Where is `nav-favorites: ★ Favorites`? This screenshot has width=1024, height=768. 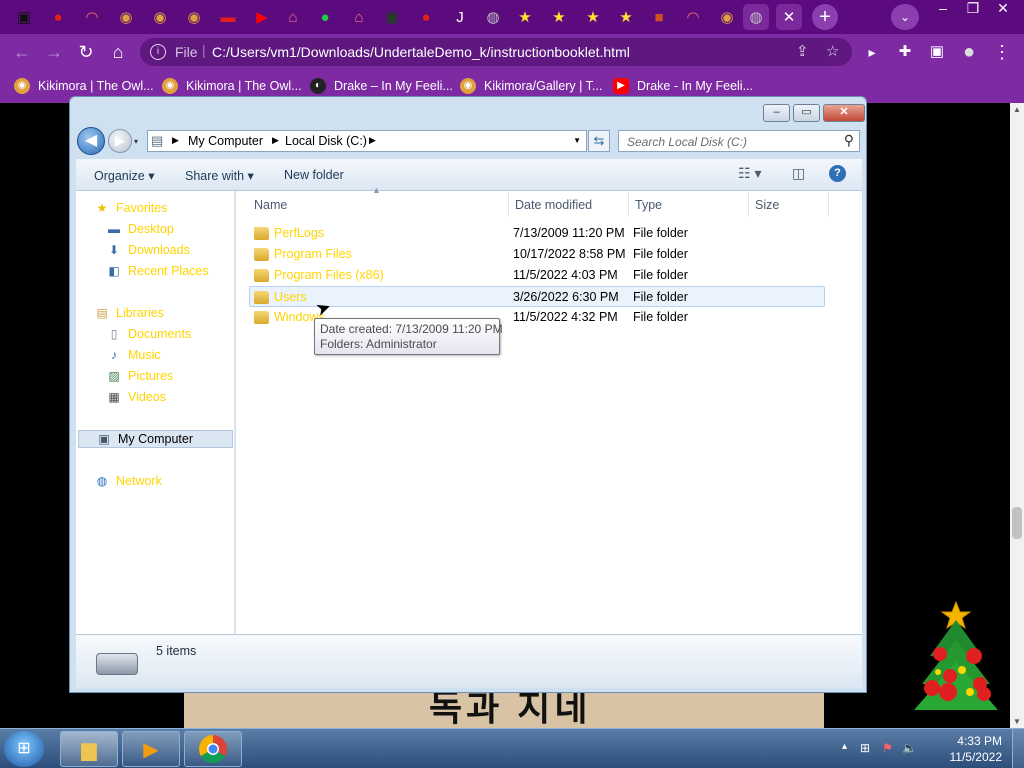 nav-favorites: ★ Favorites is located at coordinates (131, 208).